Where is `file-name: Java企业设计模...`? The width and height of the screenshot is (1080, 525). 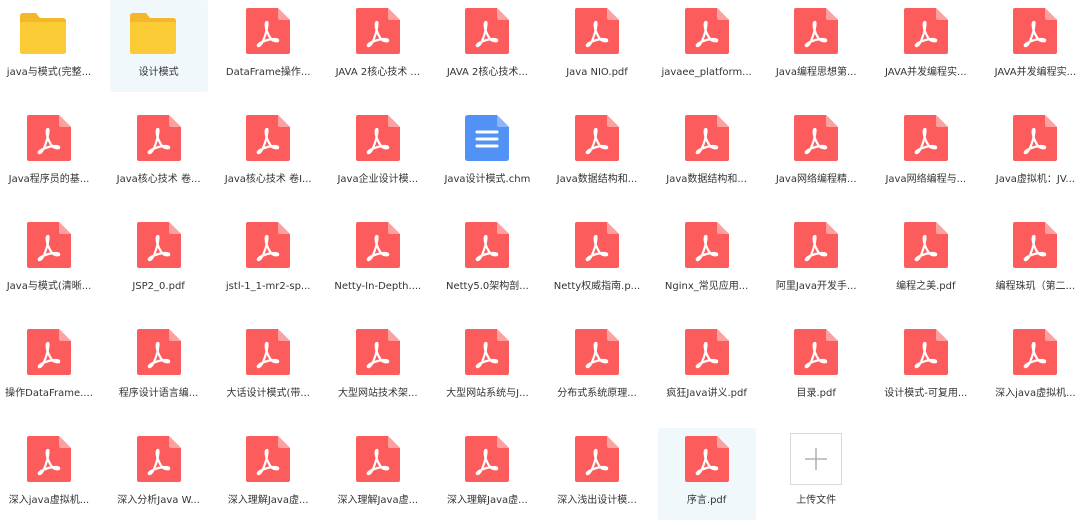
file-name: Java企业设计模... is located at coordinates (378, 179).